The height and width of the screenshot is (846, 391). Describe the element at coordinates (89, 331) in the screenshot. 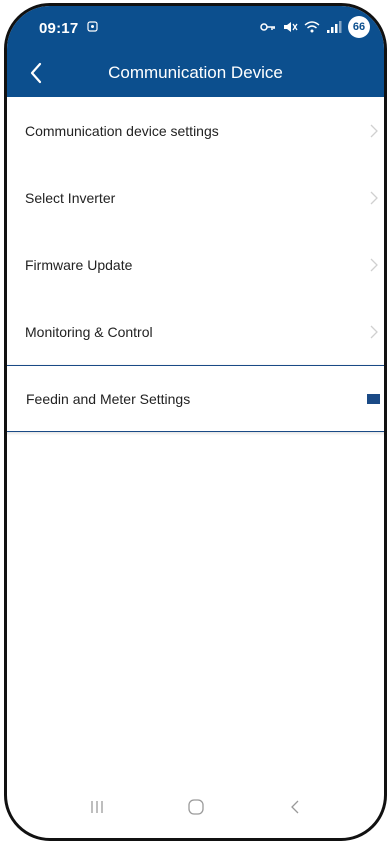

I see `menu-item-label: Monitoring & Control` at that location.